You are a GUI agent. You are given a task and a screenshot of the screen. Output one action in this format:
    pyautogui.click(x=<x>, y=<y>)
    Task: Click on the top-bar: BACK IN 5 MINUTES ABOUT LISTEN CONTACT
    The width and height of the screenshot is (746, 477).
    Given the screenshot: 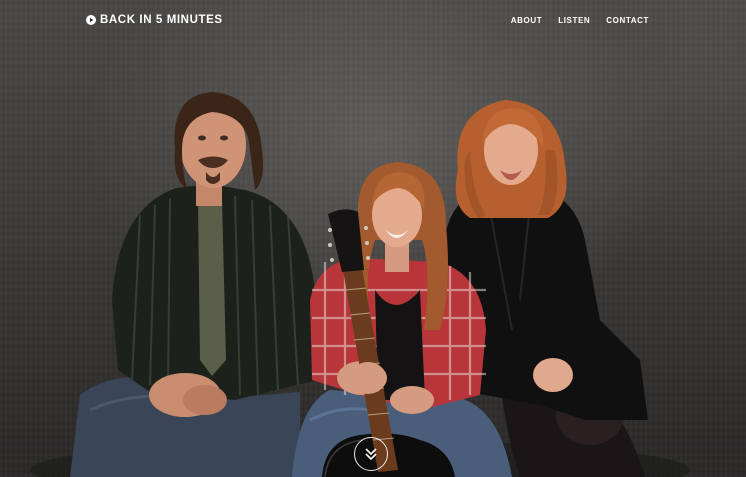 What is the action you would take?
    pyautogui.click(x=373, y=21)
    